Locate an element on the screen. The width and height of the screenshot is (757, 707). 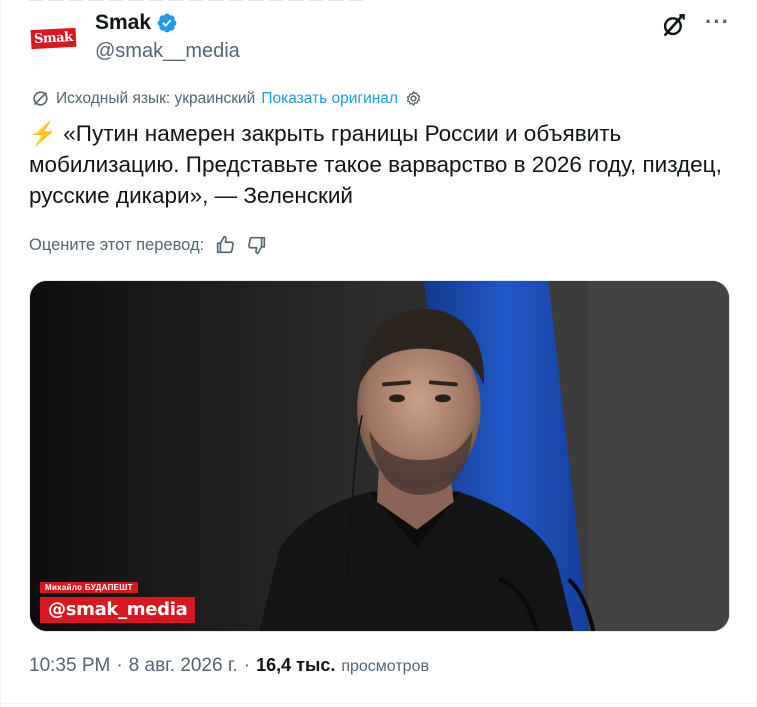
top-actions: ··· is located at coordinates (695, 24).